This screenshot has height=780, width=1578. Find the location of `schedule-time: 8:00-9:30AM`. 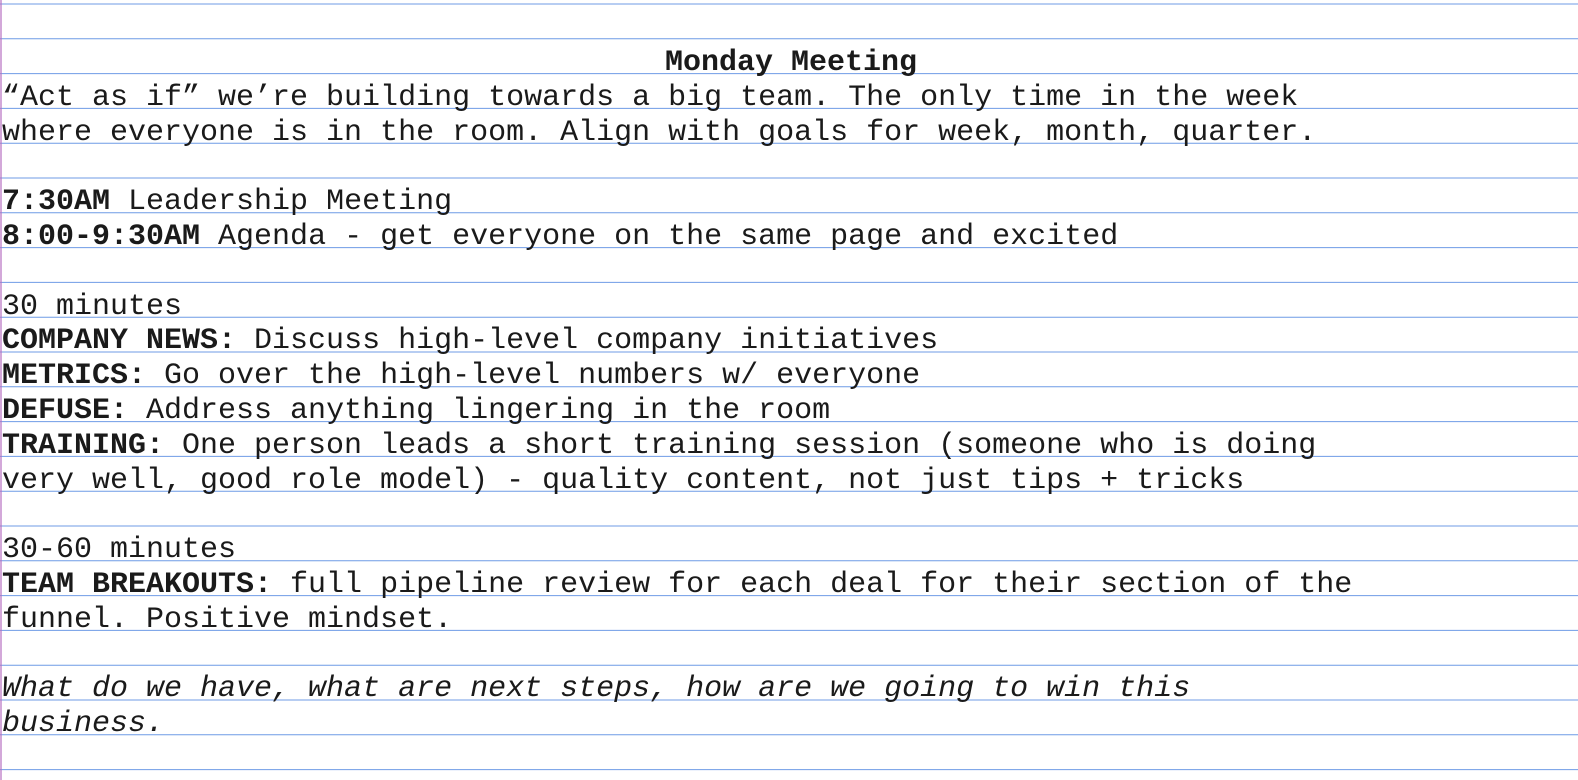

schedule-time: 8:00-9:30AM is located at coordinates (101, 236).